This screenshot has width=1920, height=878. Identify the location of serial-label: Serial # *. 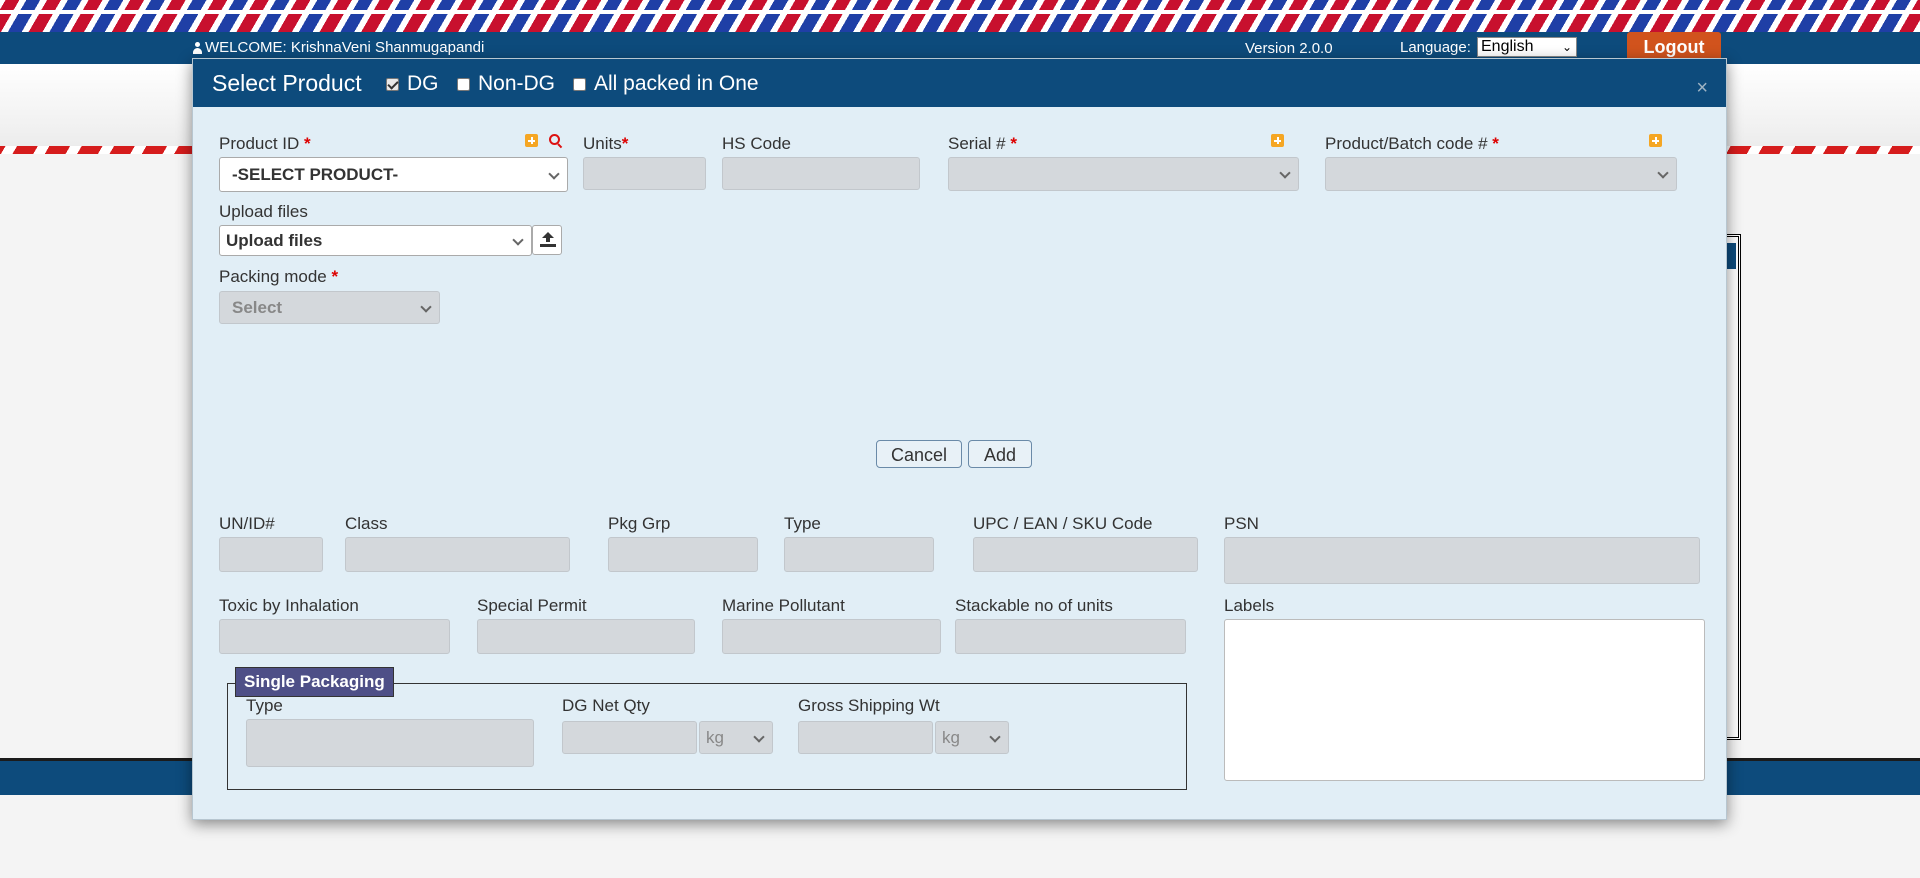
(982, 144).